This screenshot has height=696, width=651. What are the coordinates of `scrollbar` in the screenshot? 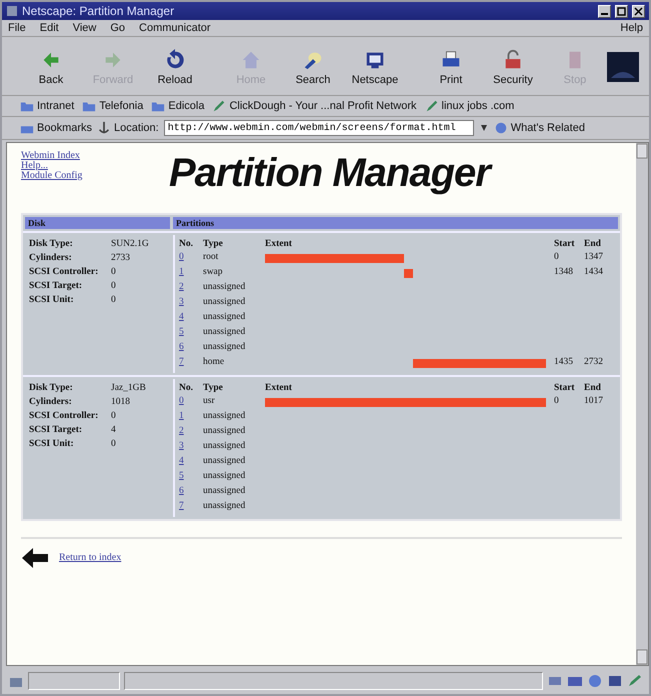 It's located at (642, 404).